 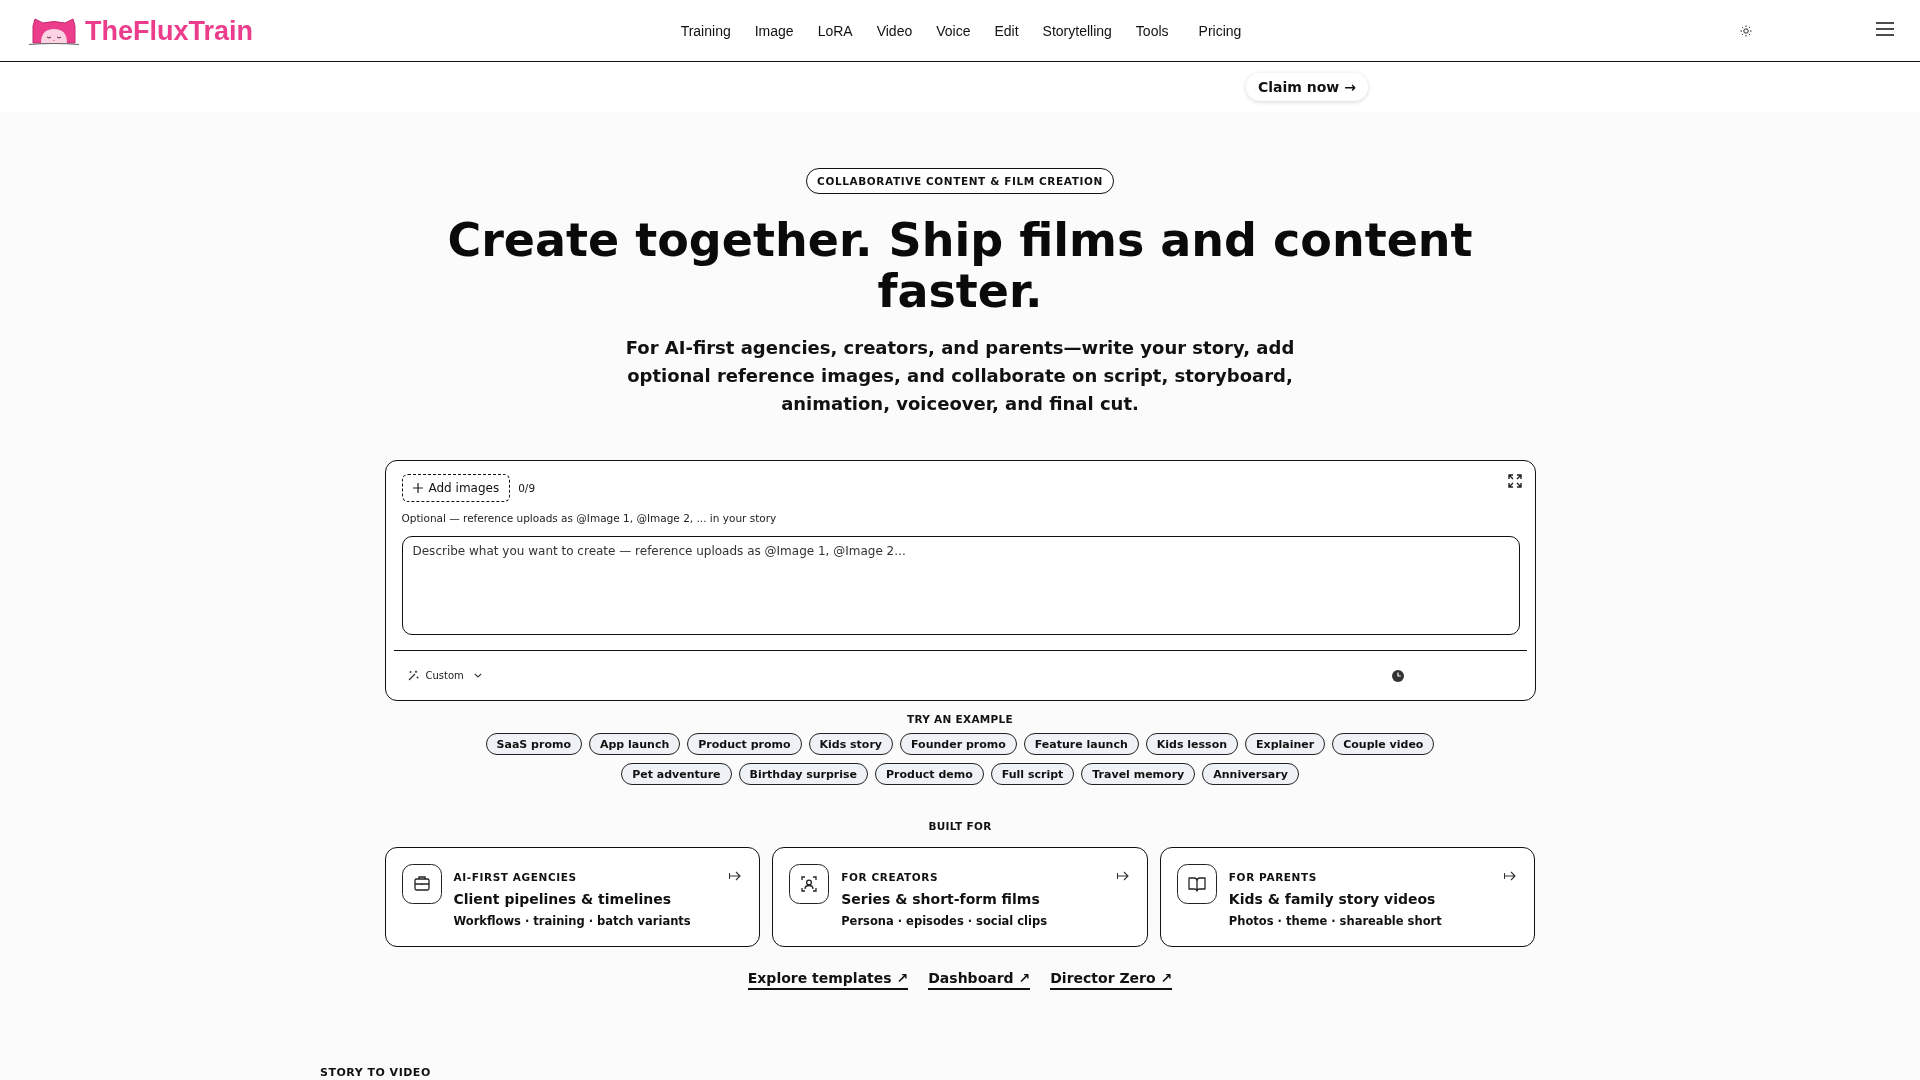 I want to click on built-for-heading: BUILT FOR, so click(x=960, y=826).